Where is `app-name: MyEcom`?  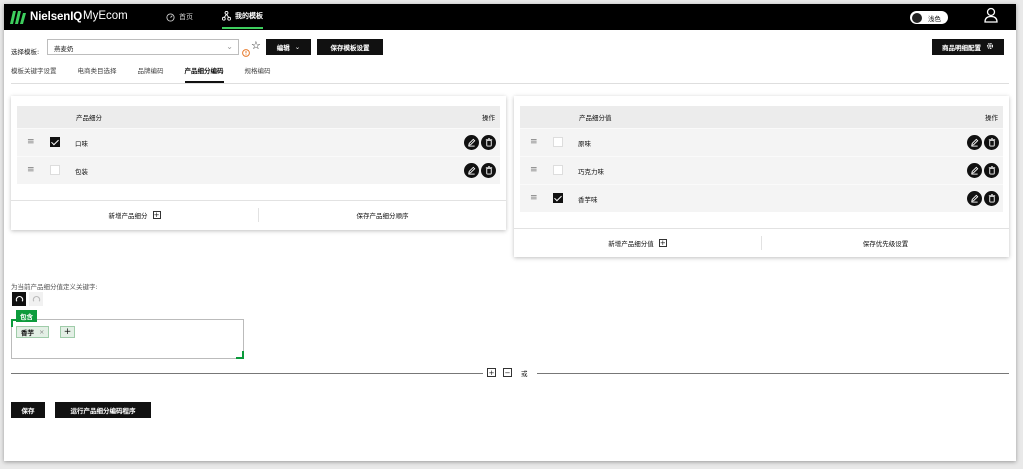
app-name: MyEcom is located at coordinates (105, 16).